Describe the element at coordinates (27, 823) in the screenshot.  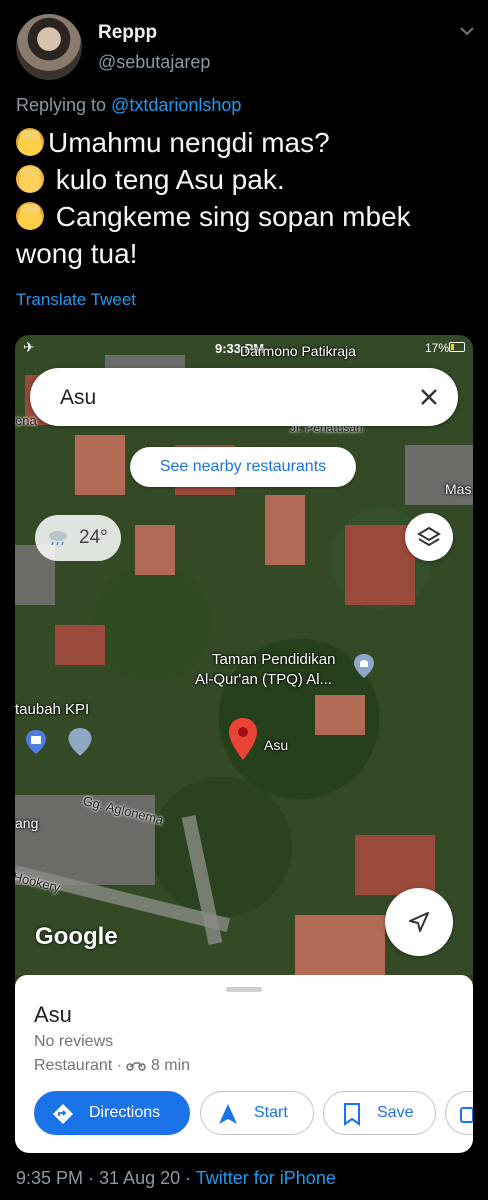
I see `map-label: ang` at that location.